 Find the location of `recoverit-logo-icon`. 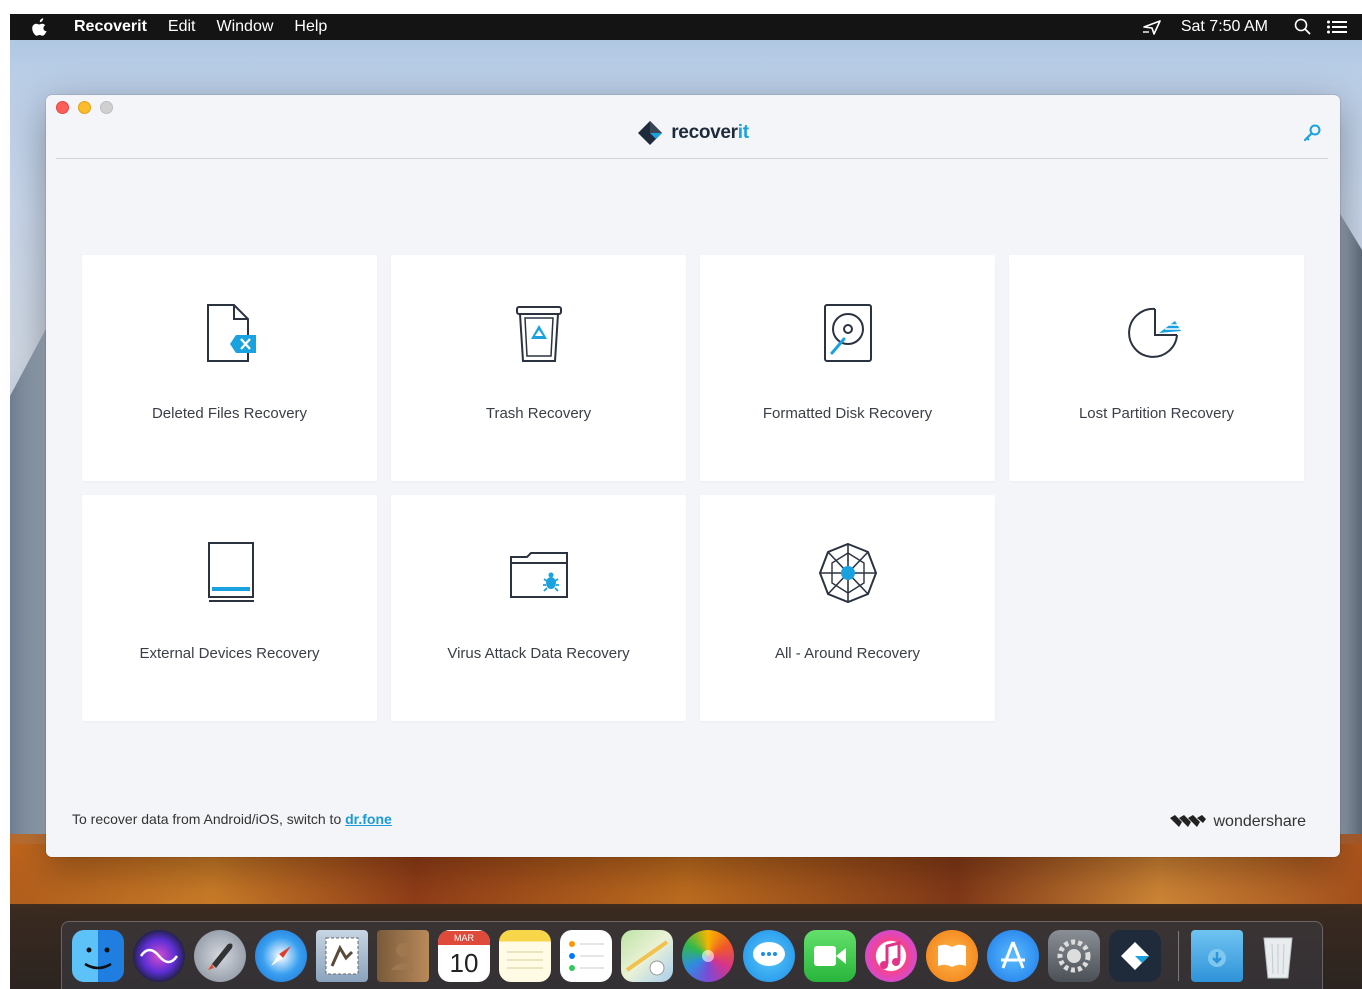

recoverit-logo-icon is located at coordinates (650, 133).